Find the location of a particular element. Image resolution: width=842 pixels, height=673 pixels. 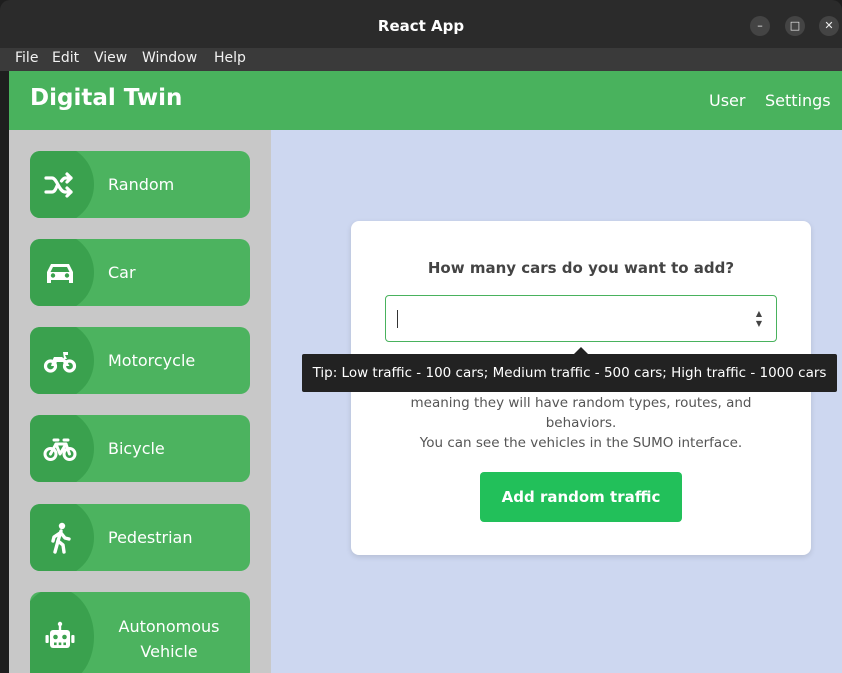

add-random-traffic-button: Add random traffic is located at coordinates (581, 497).